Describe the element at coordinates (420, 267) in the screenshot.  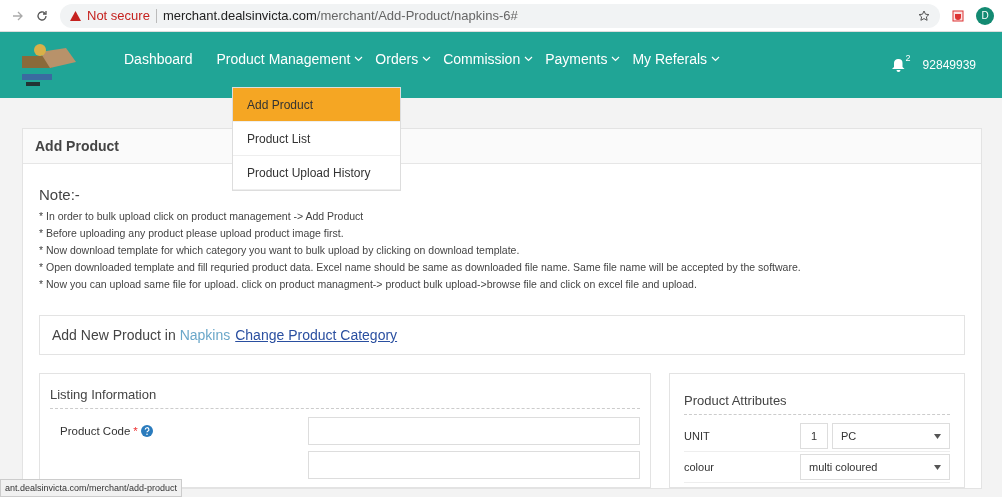
I see `note-text: * Open downloaded template and fill requried product data. Excel name should be same as downloaded file name. Same file name will be accepted by the software.` at that location.